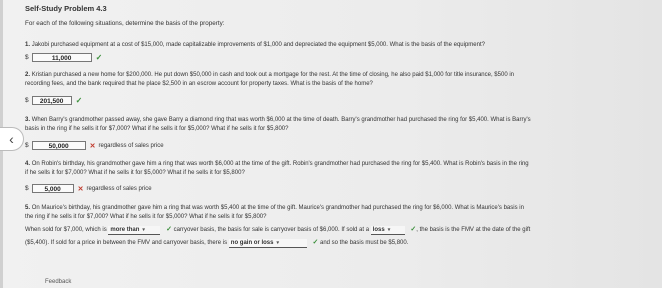 The height and width of the screenshot is (288, 662). What do you see at coordinates (267, 243) in the screenshot?
I see `result-select: no gain or loss ▾` at bounding box center [267, 243].